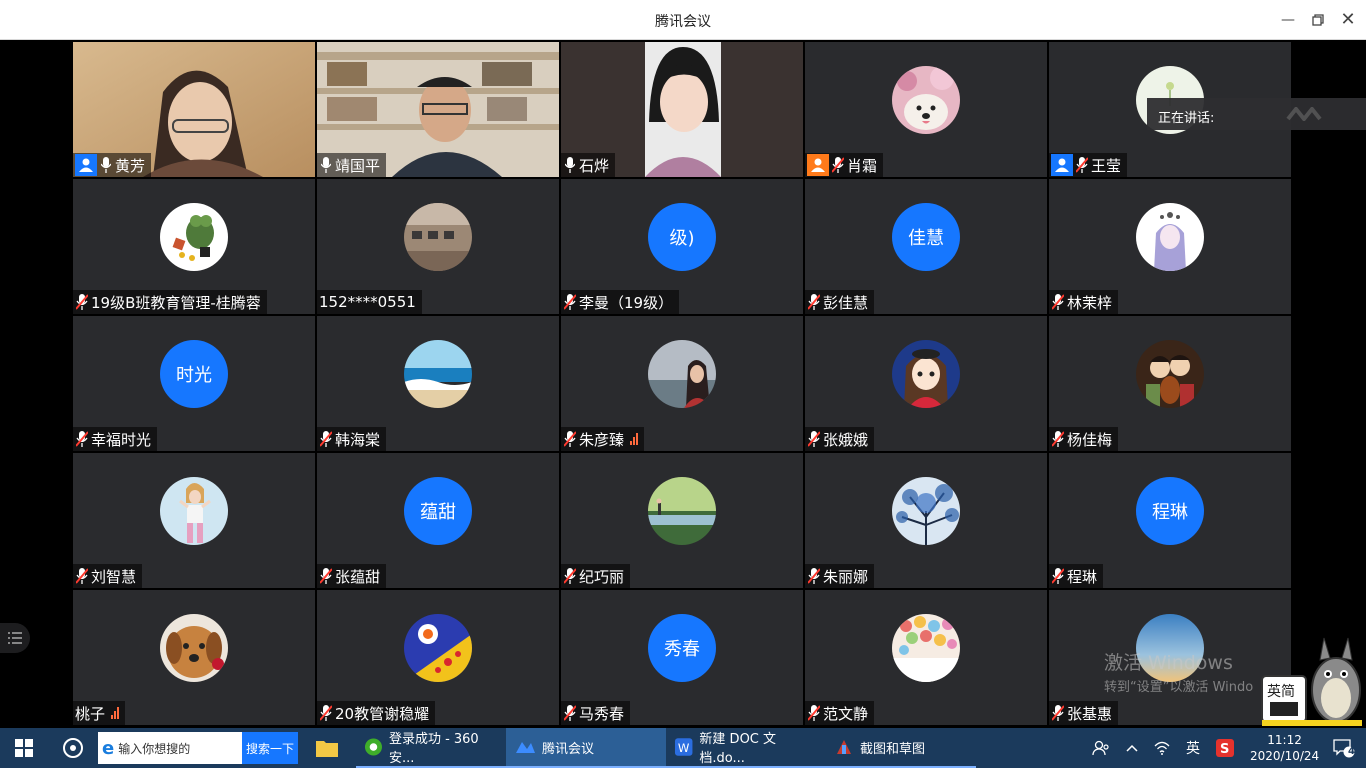 The width and height of the screenshot is (1366, 768). Describe the element at coordinates (893, 749) in the screenshot. I see `taskbar-app-label: 截图和草图` at that location.